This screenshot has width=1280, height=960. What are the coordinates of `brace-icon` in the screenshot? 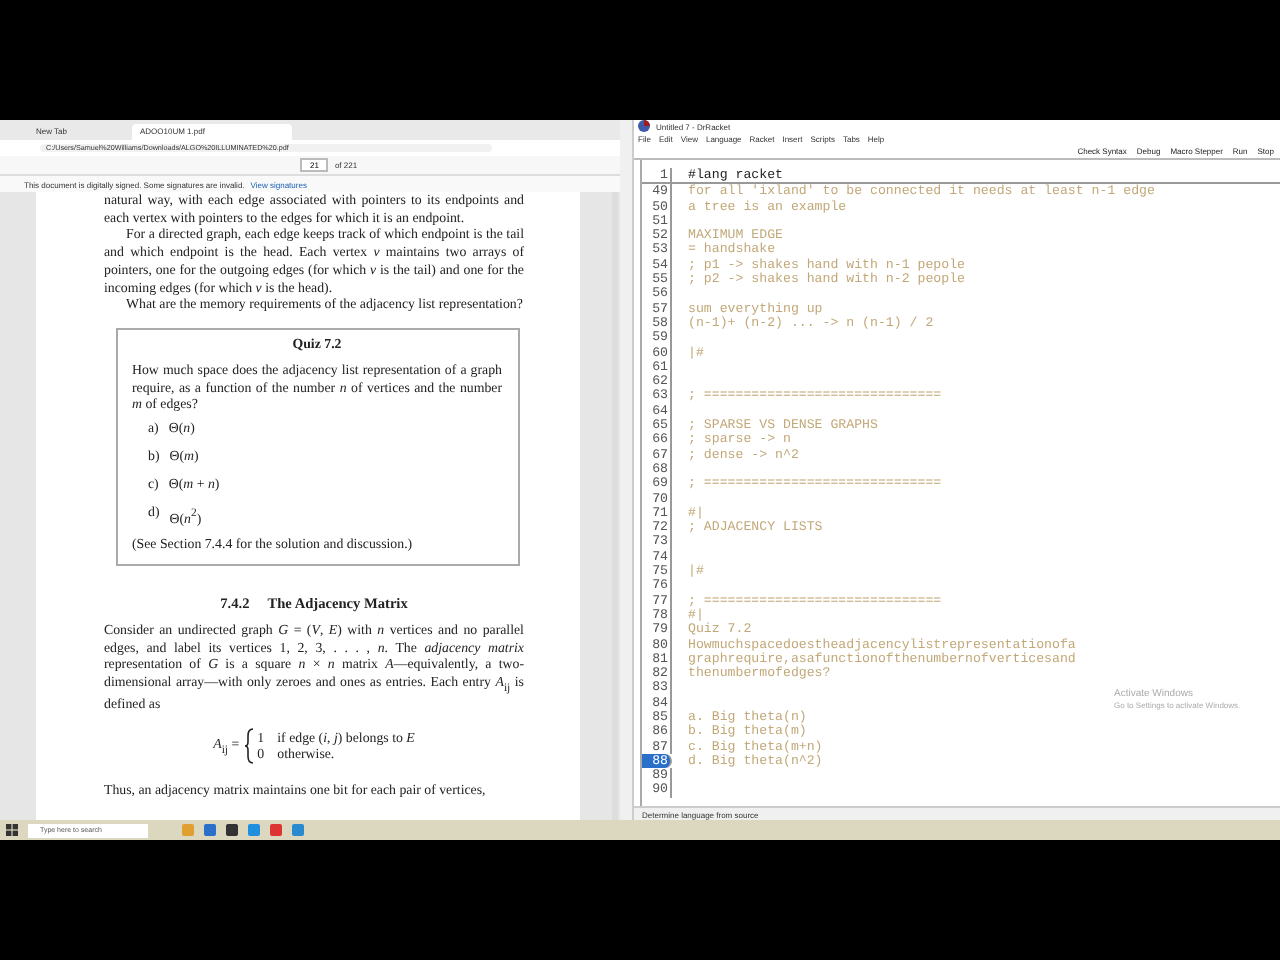 It's located at (248, 747).